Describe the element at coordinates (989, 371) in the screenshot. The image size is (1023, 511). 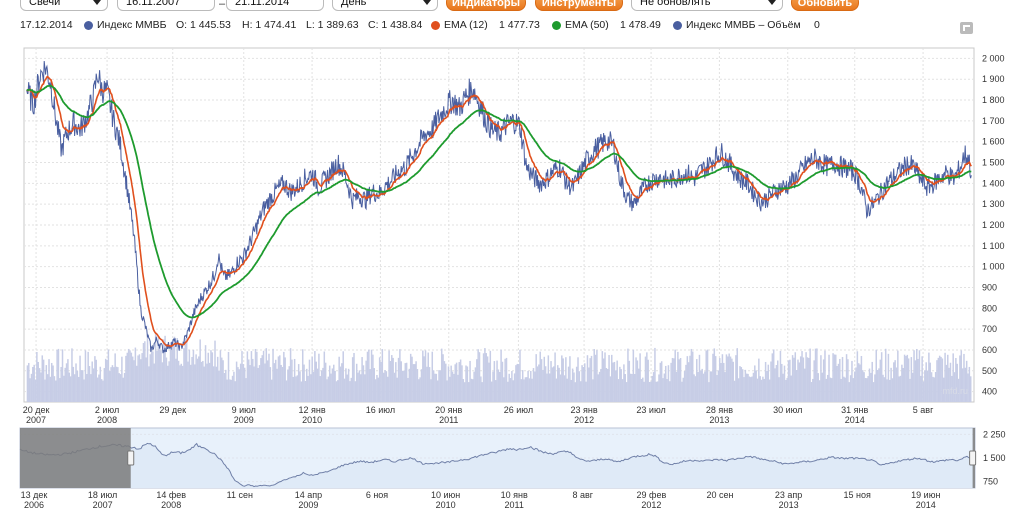
I see `y-tick-label: 500` at that location.